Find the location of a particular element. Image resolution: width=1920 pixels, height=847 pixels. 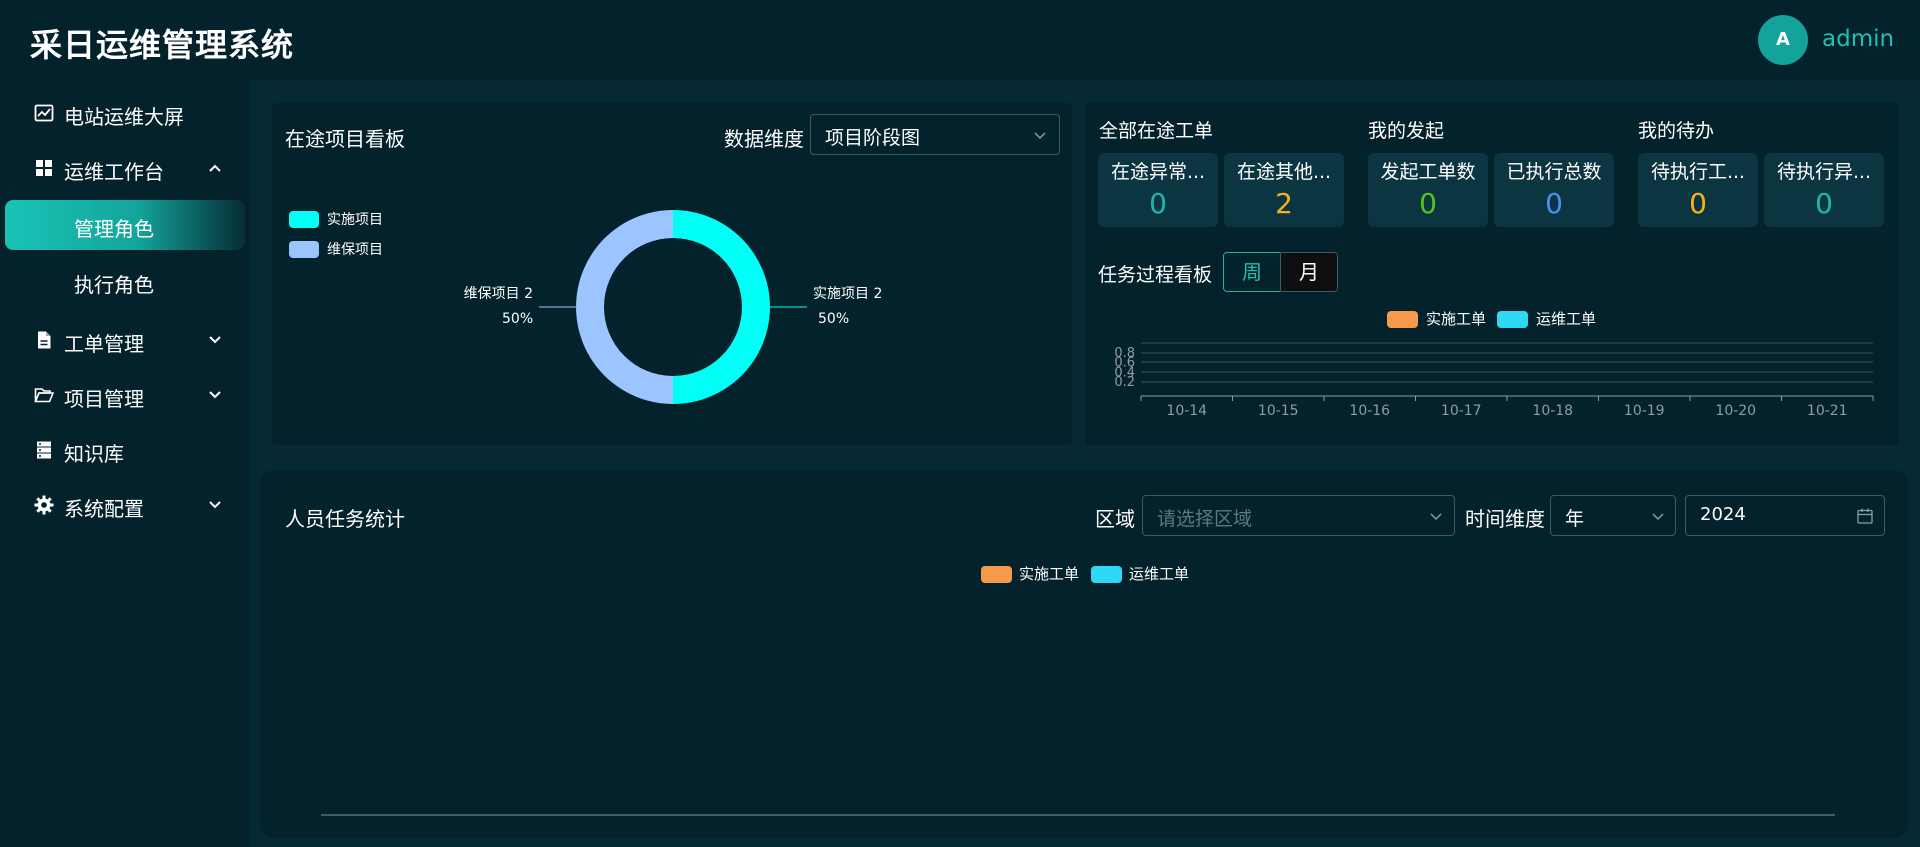

stat-card-ongoing-other: 在途其他... 2 is located at coordinates (1284, 190).